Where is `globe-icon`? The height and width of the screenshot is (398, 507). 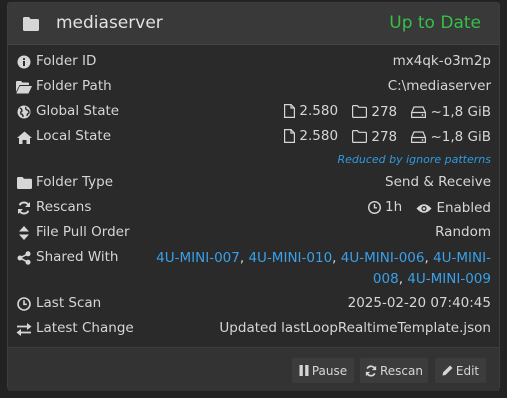
globe-icon is located at coordinates (24, 112).